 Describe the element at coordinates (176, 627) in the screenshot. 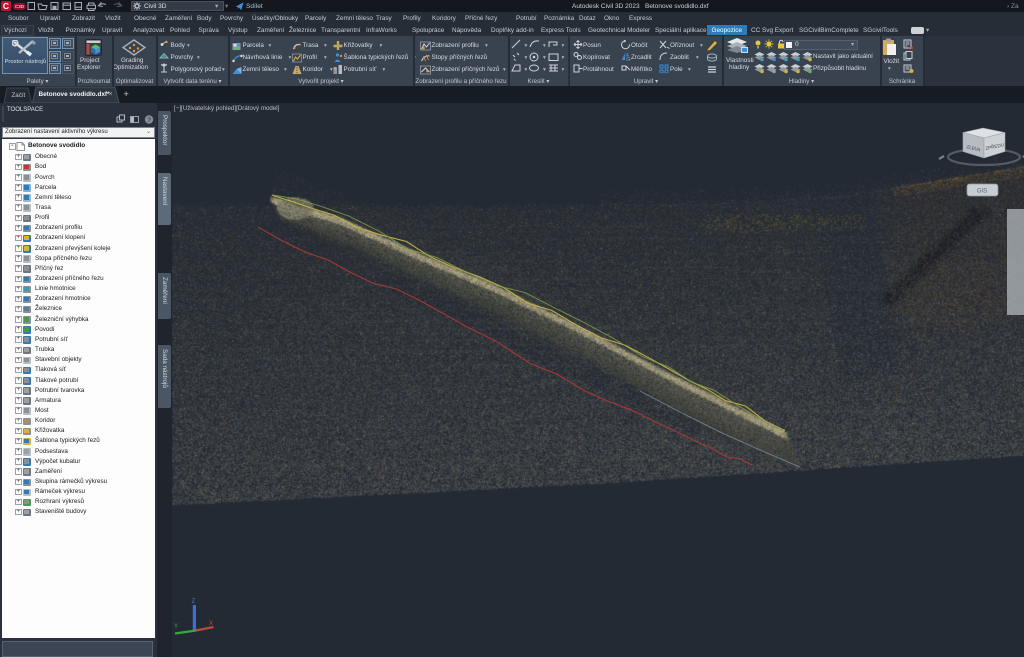

I see `svg-text: Y` at that location.